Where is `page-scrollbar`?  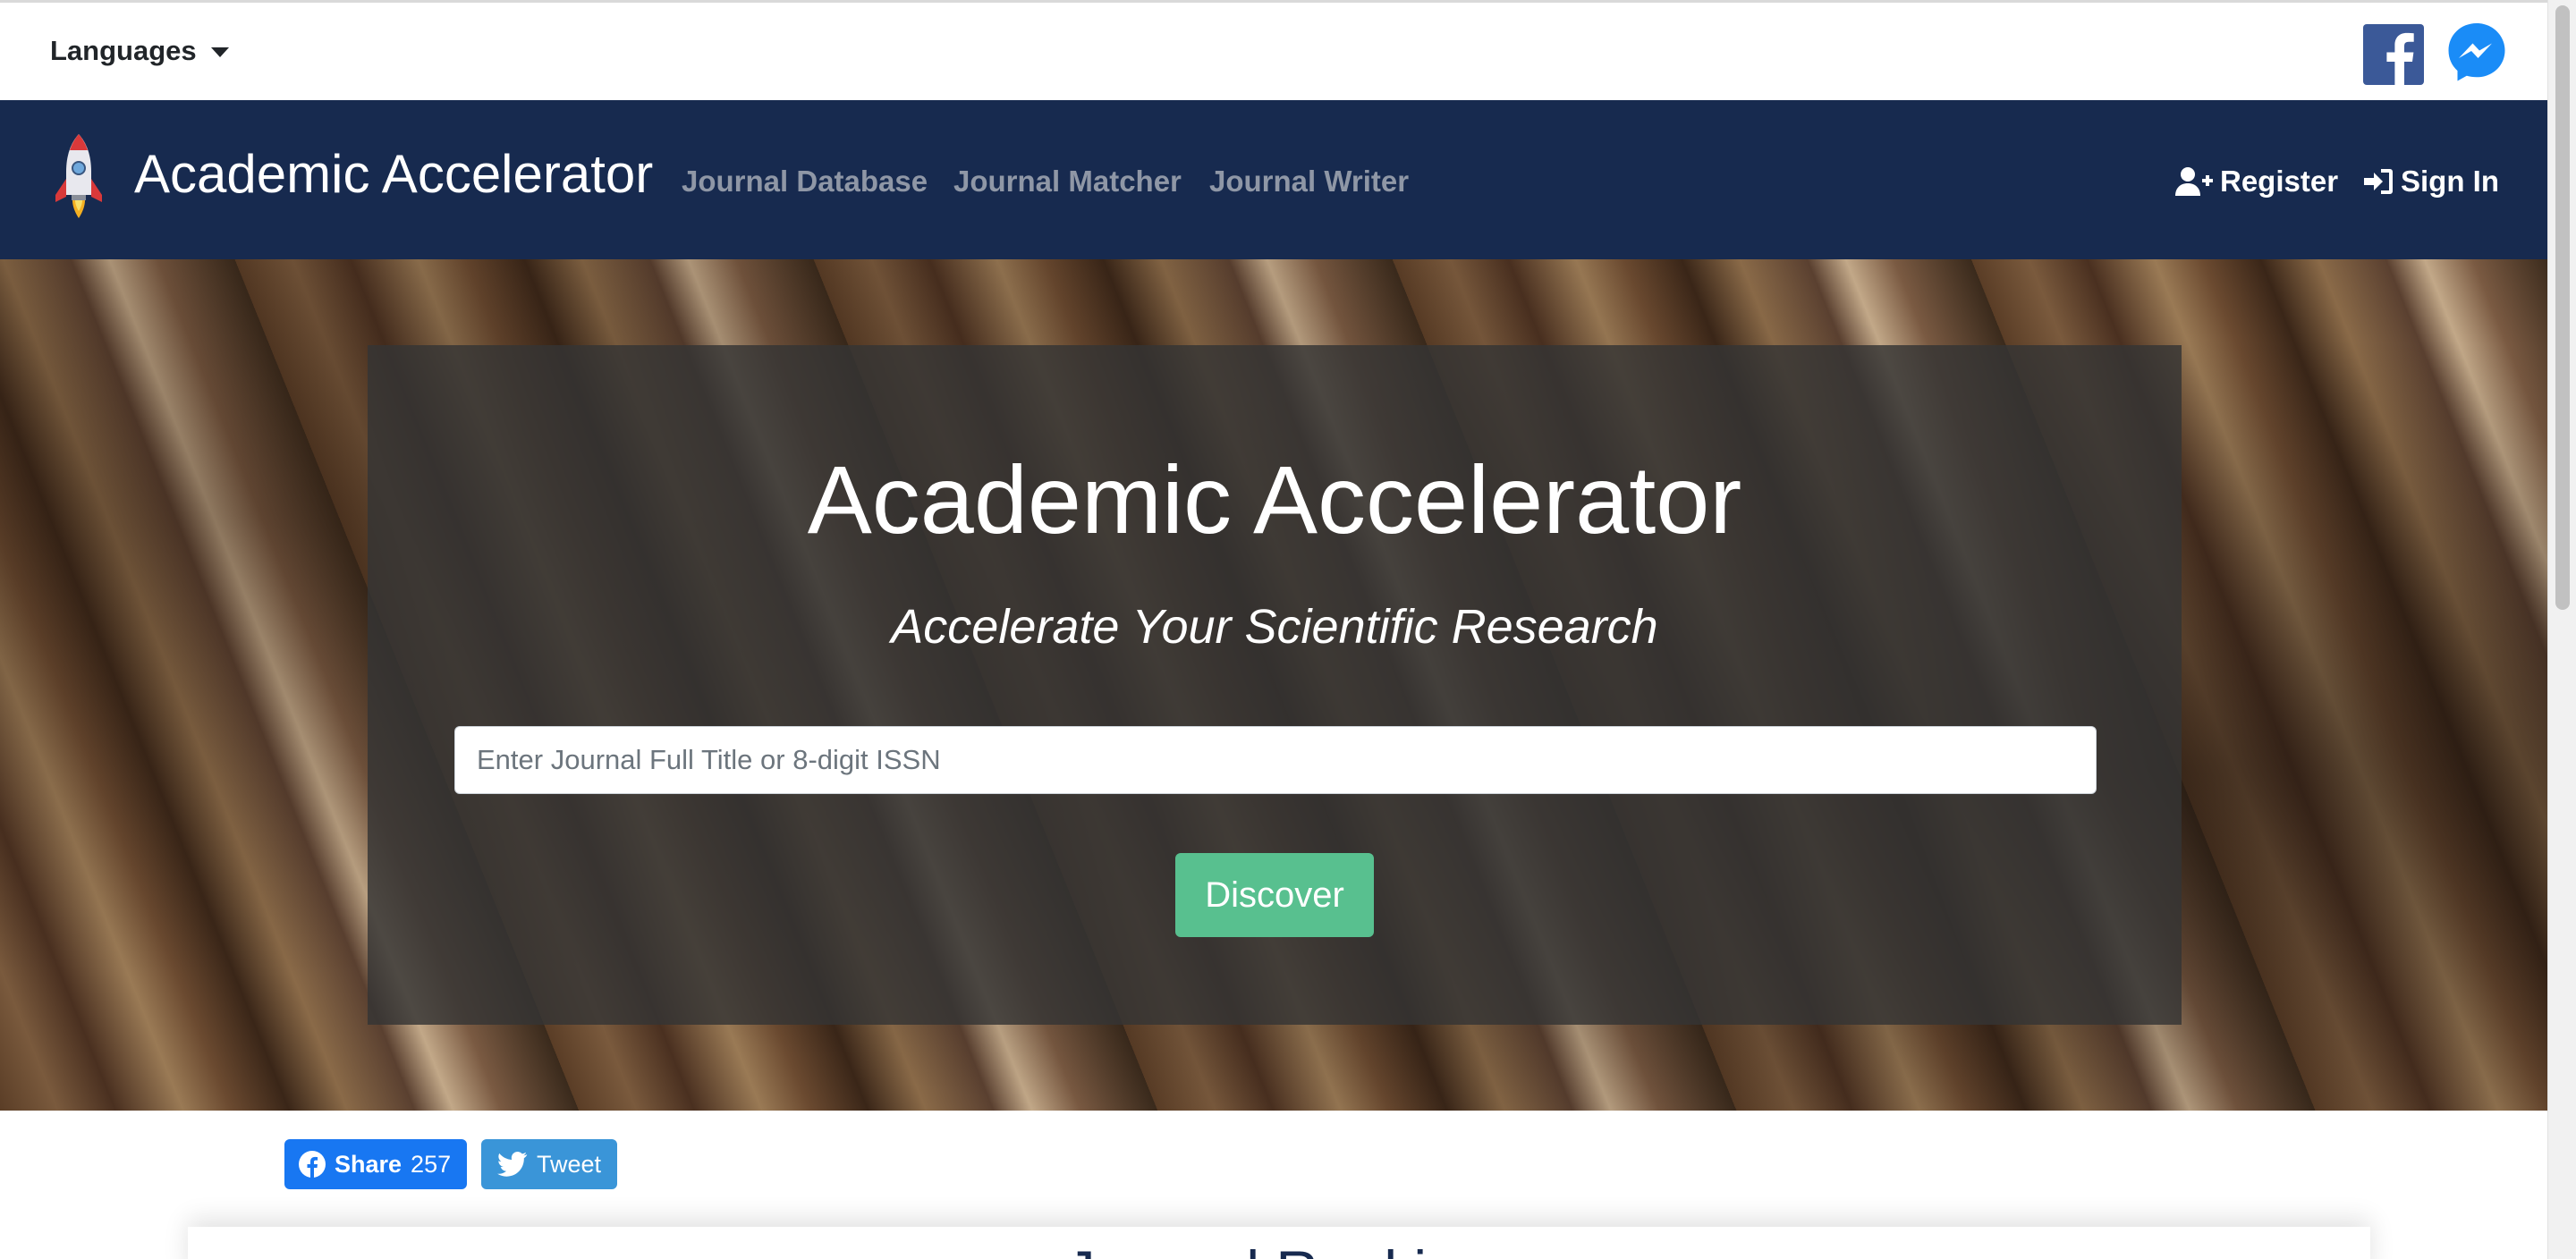
page-scrollbar is located at coordinates (2561, 629).